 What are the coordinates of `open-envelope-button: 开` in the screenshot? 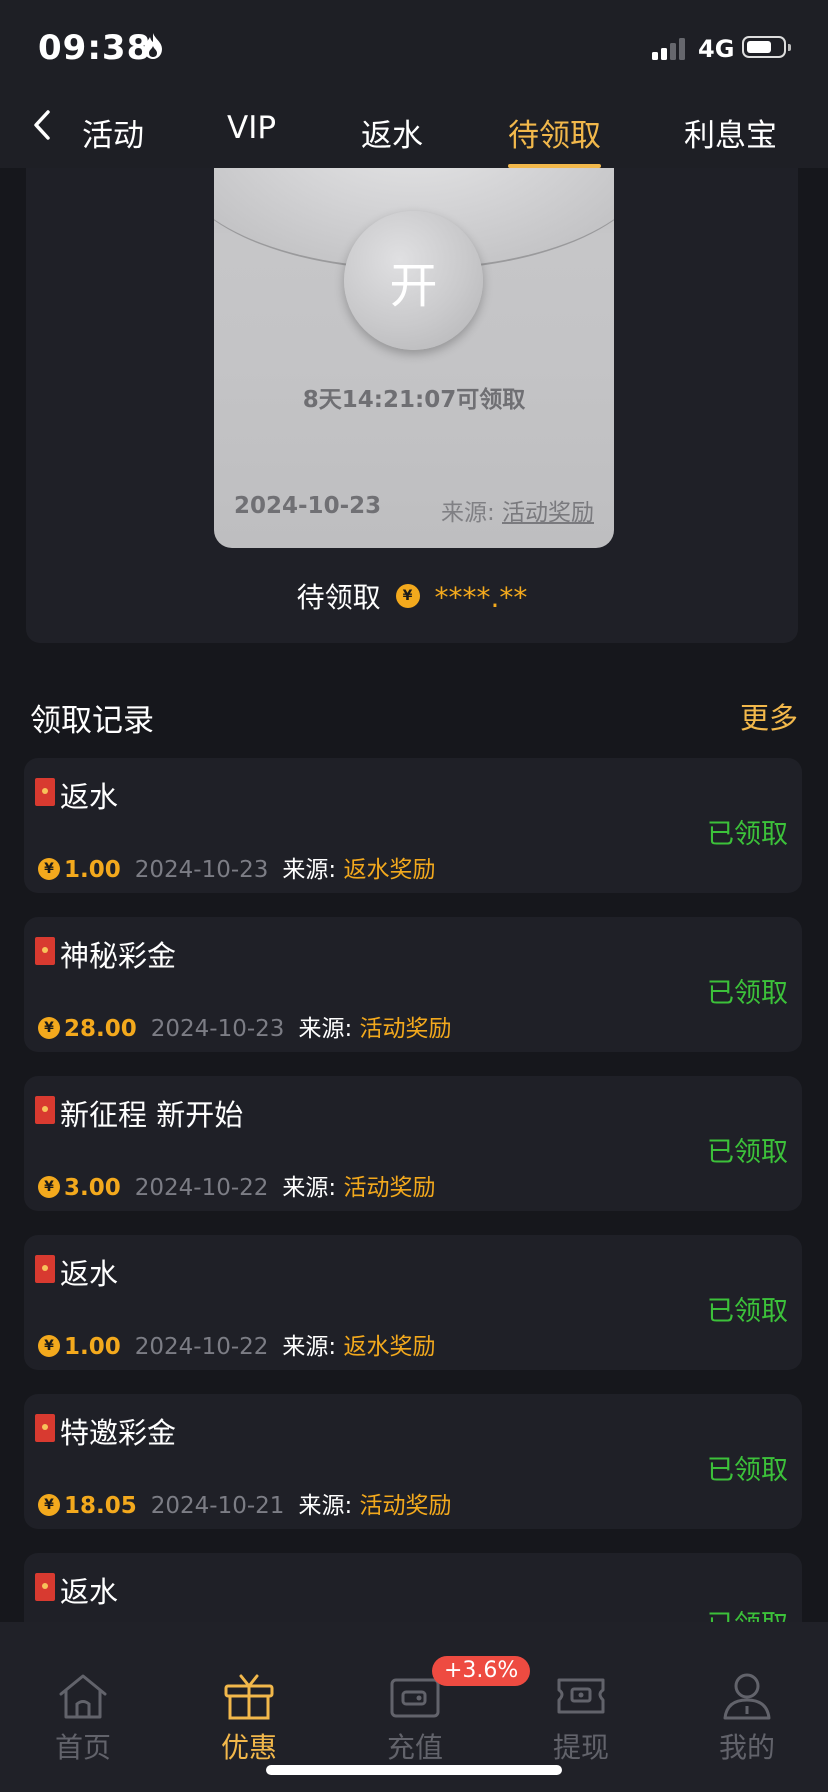 It's located at (413, 280).